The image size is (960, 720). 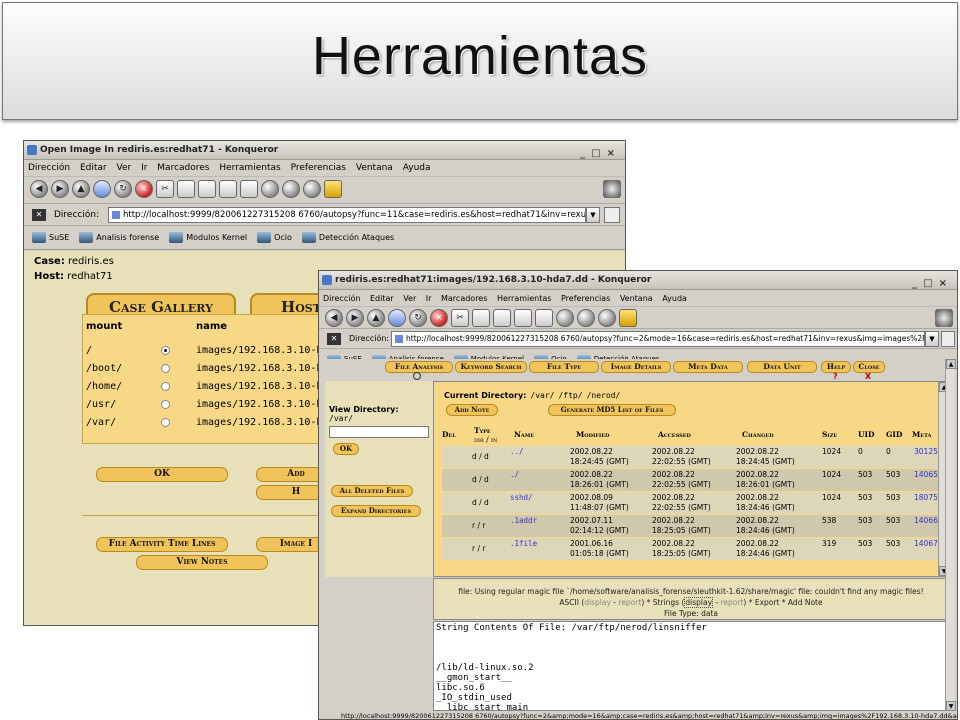 What do you see at coordinates (376, 511) in the screenshot?
I see `expand-directories-button: Expand Directories` at bounding box center [376, 511].